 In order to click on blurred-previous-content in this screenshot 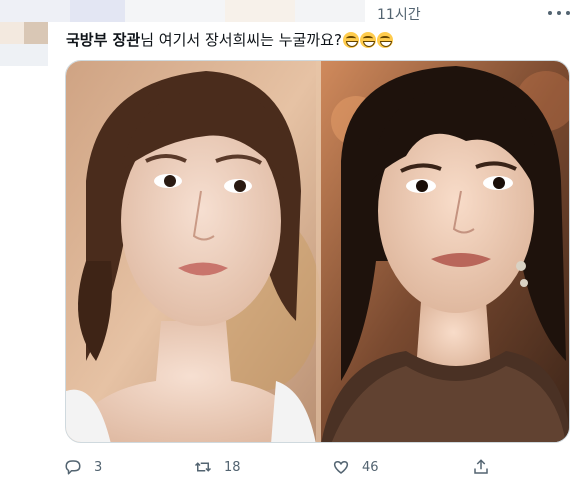, I will do `click(185, 11)`.